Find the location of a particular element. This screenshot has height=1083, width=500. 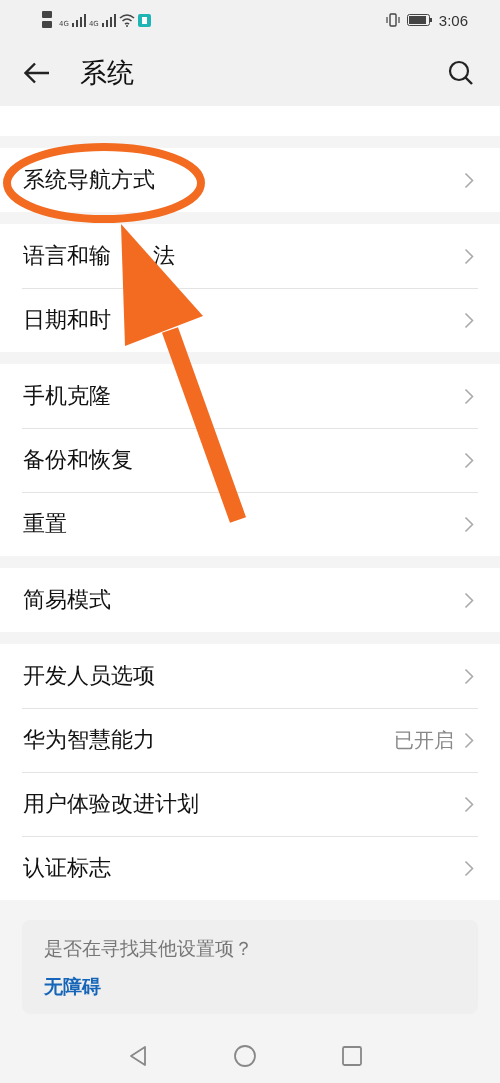

accessibility-link: 无障碍 is located at coordinates (72, 987).